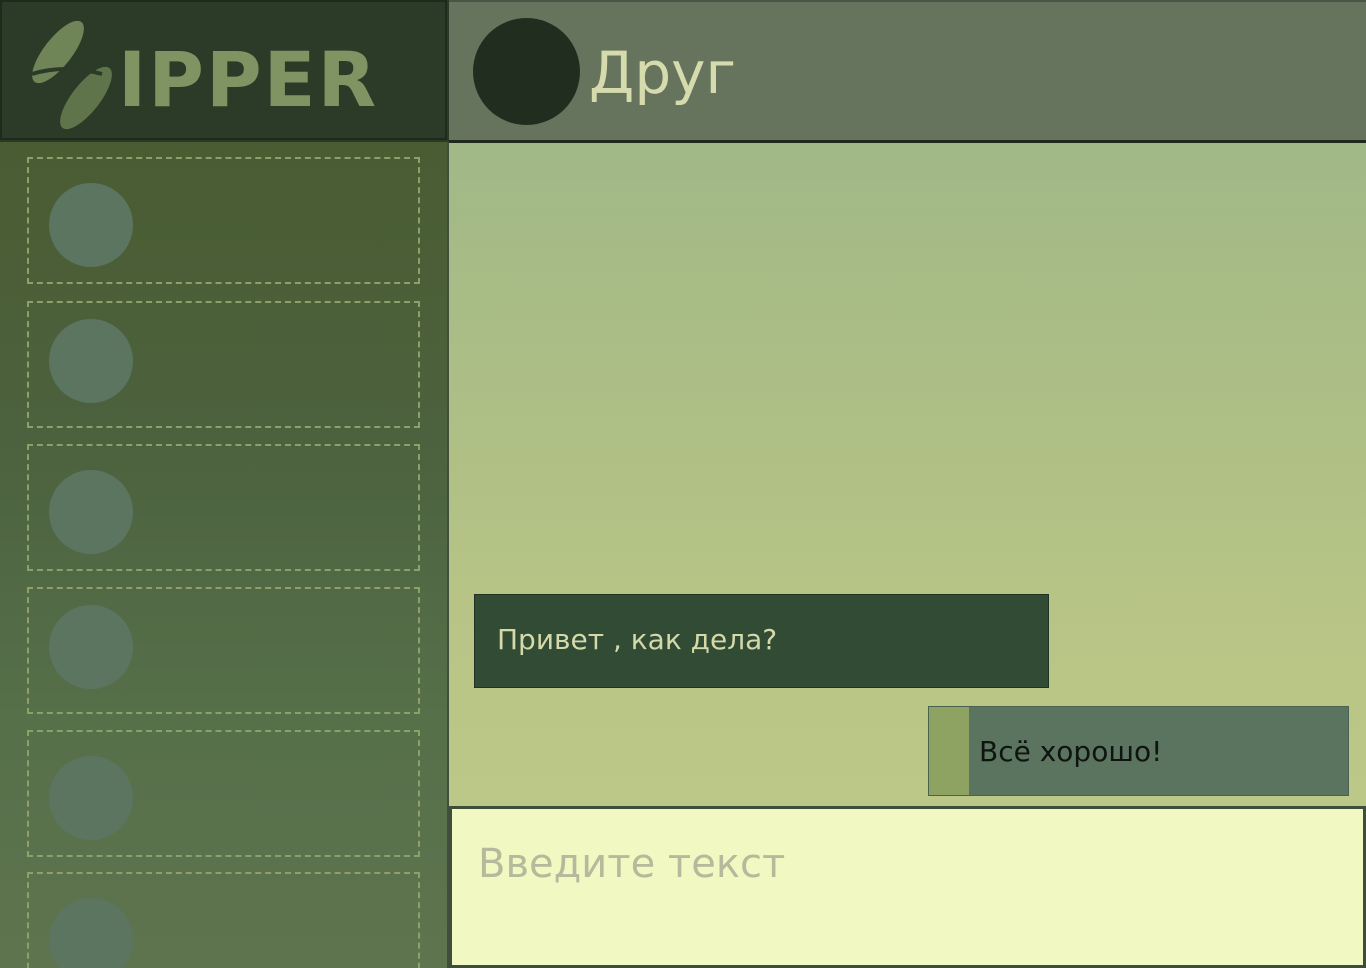 This screenshot has height=968, width=1366. Describe the element at coordinates (907, 71) in the screenshot. I see `chat-header: Друг` at that location.